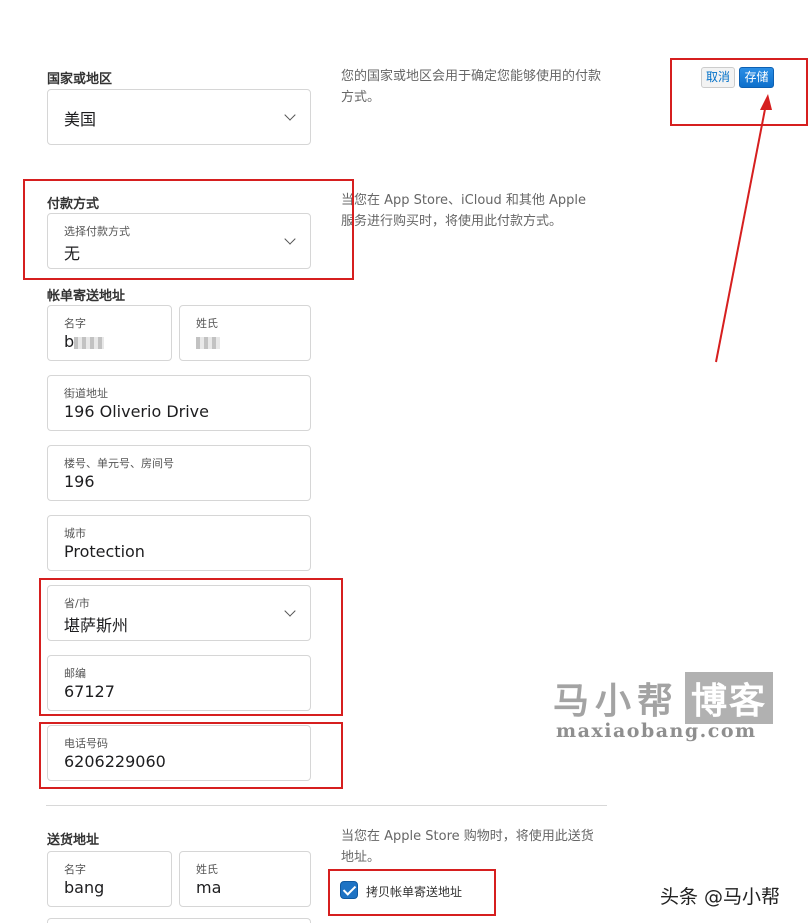  What do you see at coordinates (616, 701) in the screenshot?
I see `watermark-brand: 马小帮` at bounding box center [616, 701].